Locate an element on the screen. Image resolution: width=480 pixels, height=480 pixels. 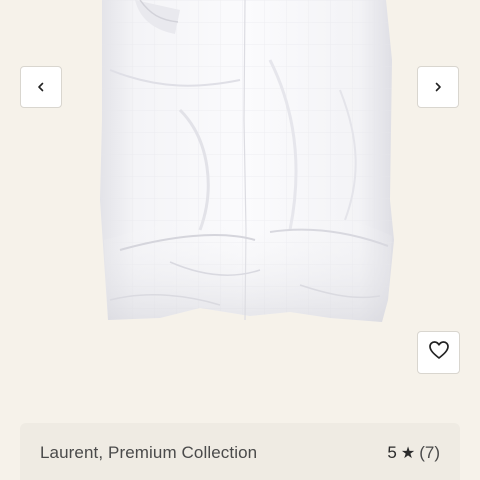
product-rating: 5 ★ (7) is located at coordinates (413, 453).